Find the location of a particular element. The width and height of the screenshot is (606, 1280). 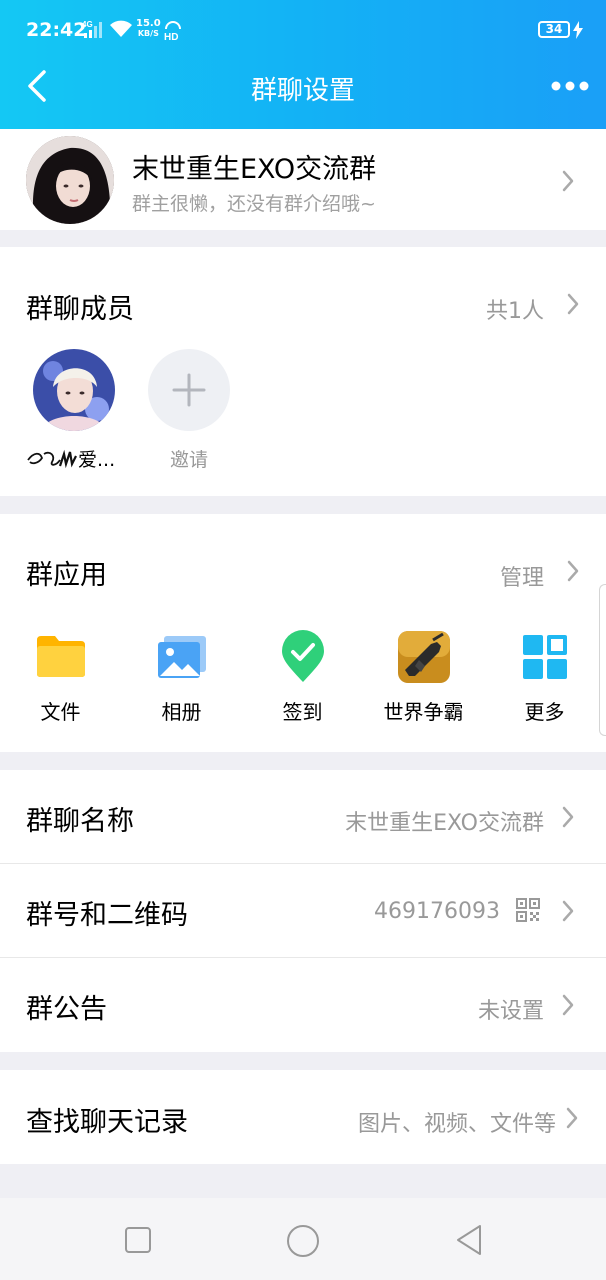

photo-album-icon is located at coordinates (182, 657).